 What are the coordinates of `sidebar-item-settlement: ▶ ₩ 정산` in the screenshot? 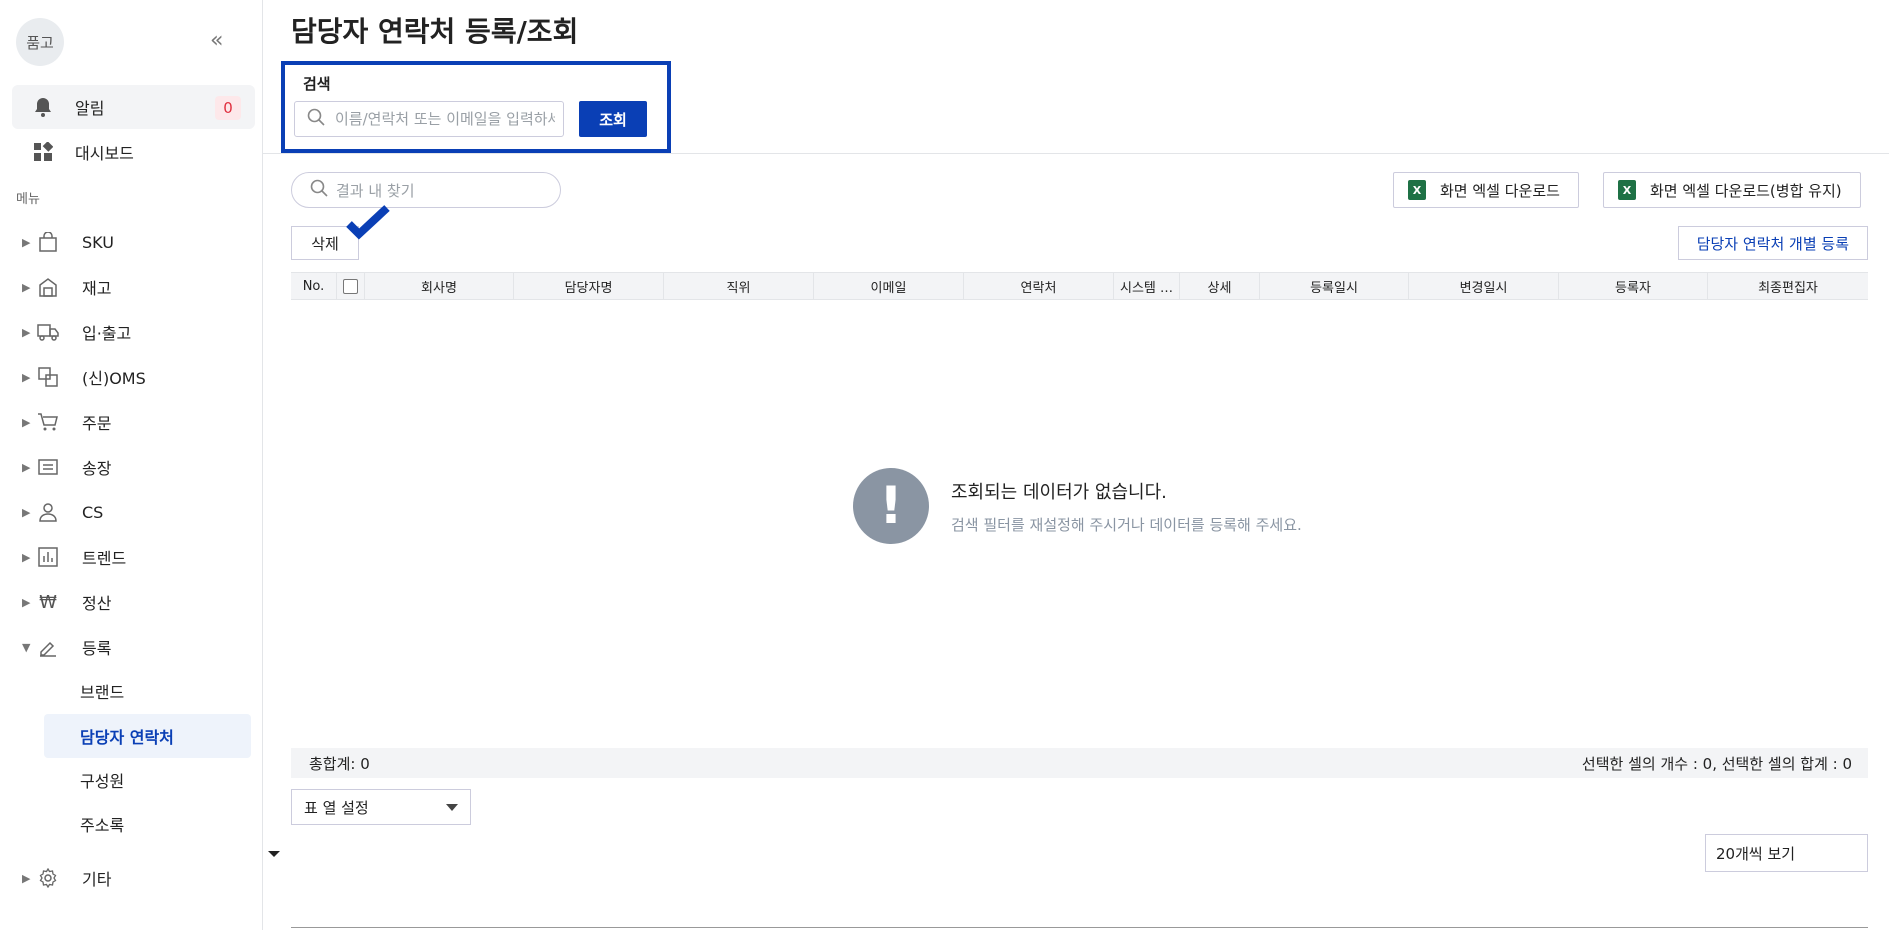 It's located at (131, 602).